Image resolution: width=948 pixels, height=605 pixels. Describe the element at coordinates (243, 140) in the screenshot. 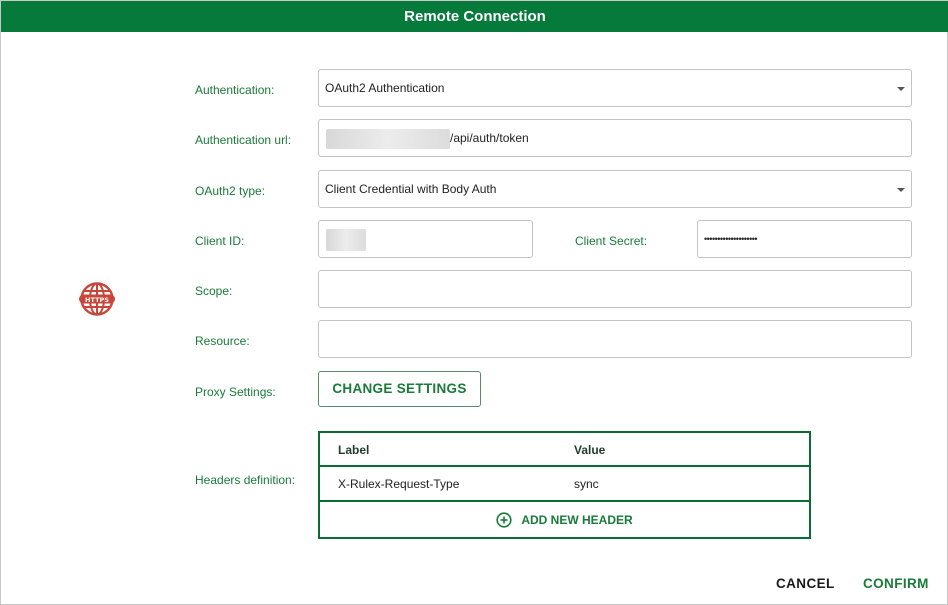

I see `auth-url-label: Authentication url:` at that location.